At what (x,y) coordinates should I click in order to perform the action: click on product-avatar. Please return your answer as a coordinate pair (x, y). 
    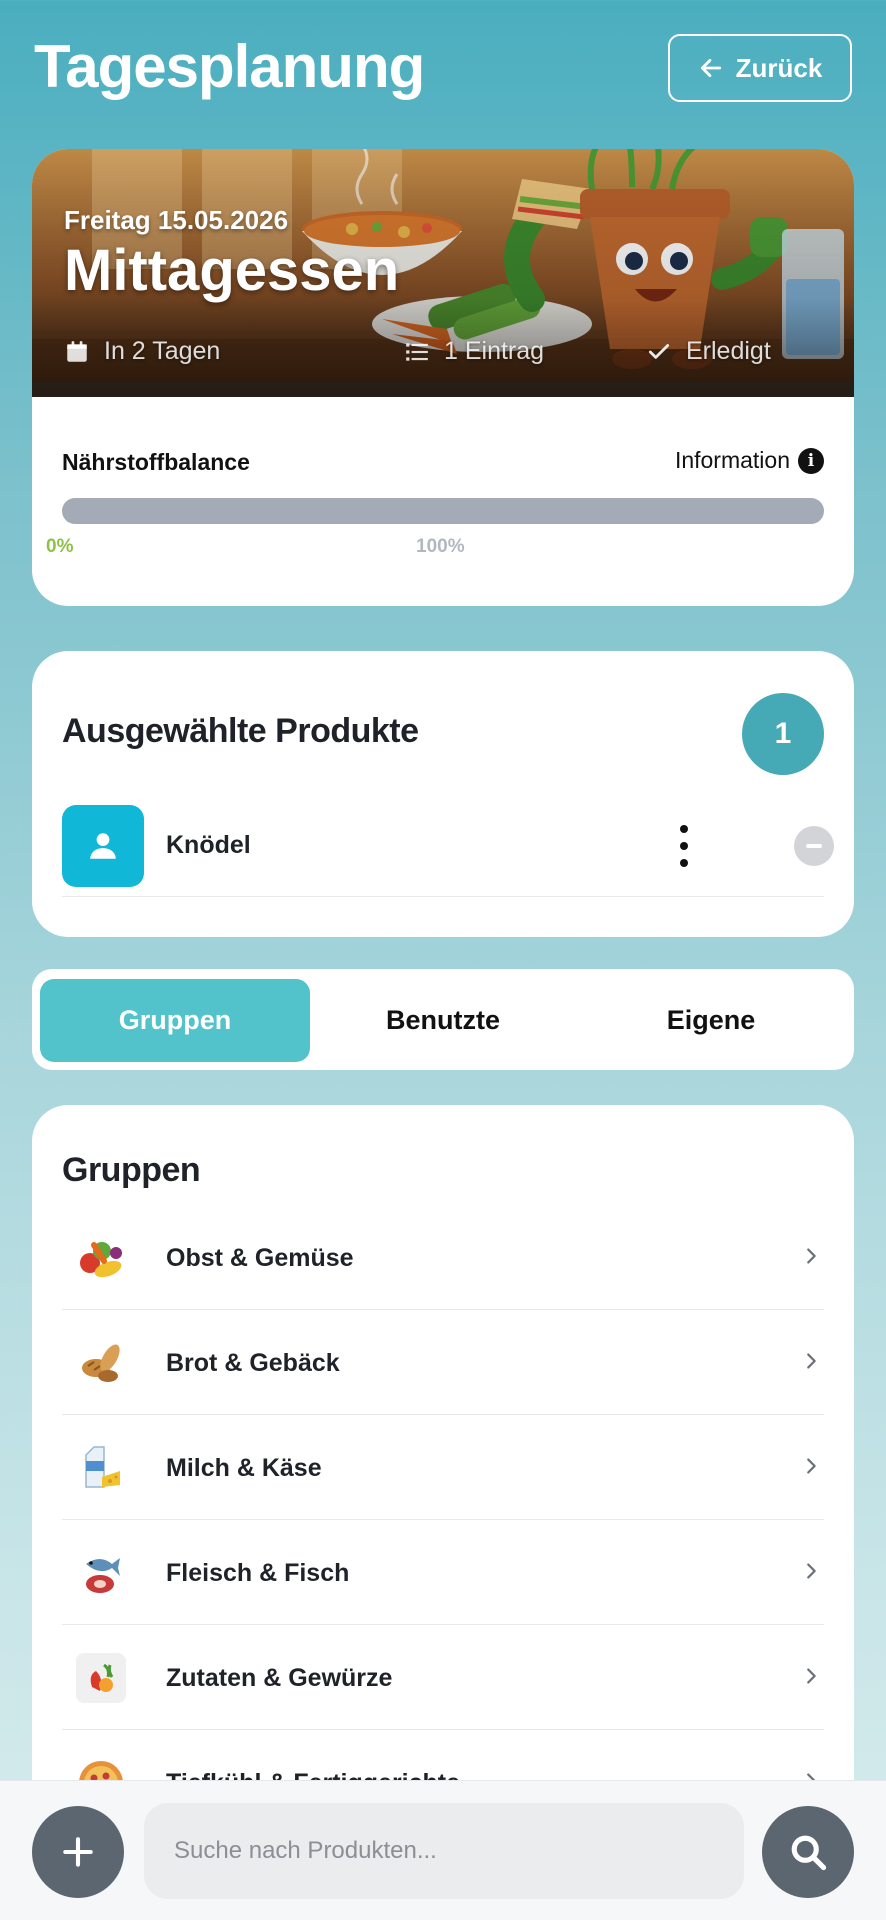
    Looking at the image, I should click on (103, 846).